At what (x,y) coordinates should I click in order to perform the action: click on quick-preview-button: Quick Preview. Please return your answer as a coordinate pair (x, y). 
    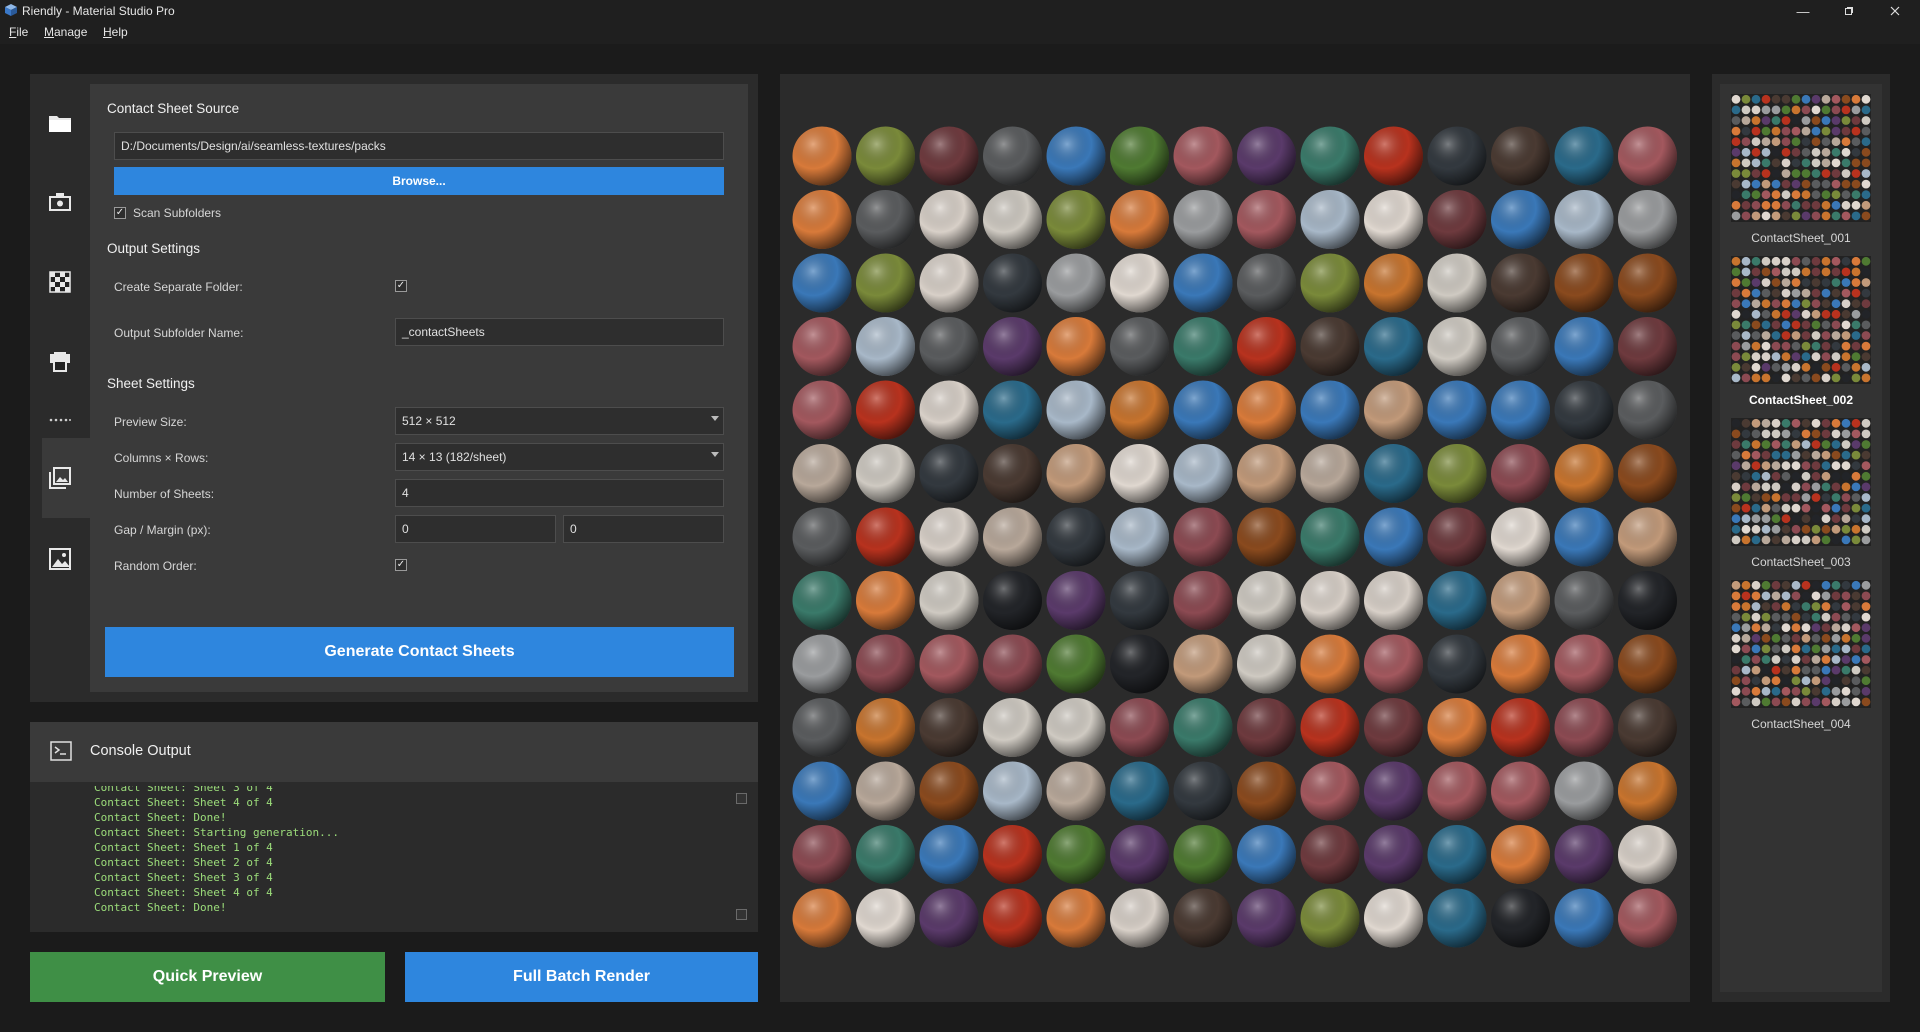
    Looking at the image, I should click on (207, 977).